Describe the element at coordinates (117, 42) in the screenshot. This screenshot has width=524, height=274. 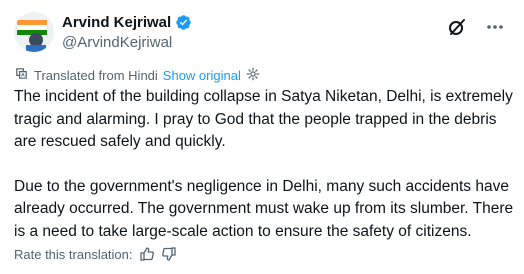
I see `handle: @ArvindKejriwal` at that location.